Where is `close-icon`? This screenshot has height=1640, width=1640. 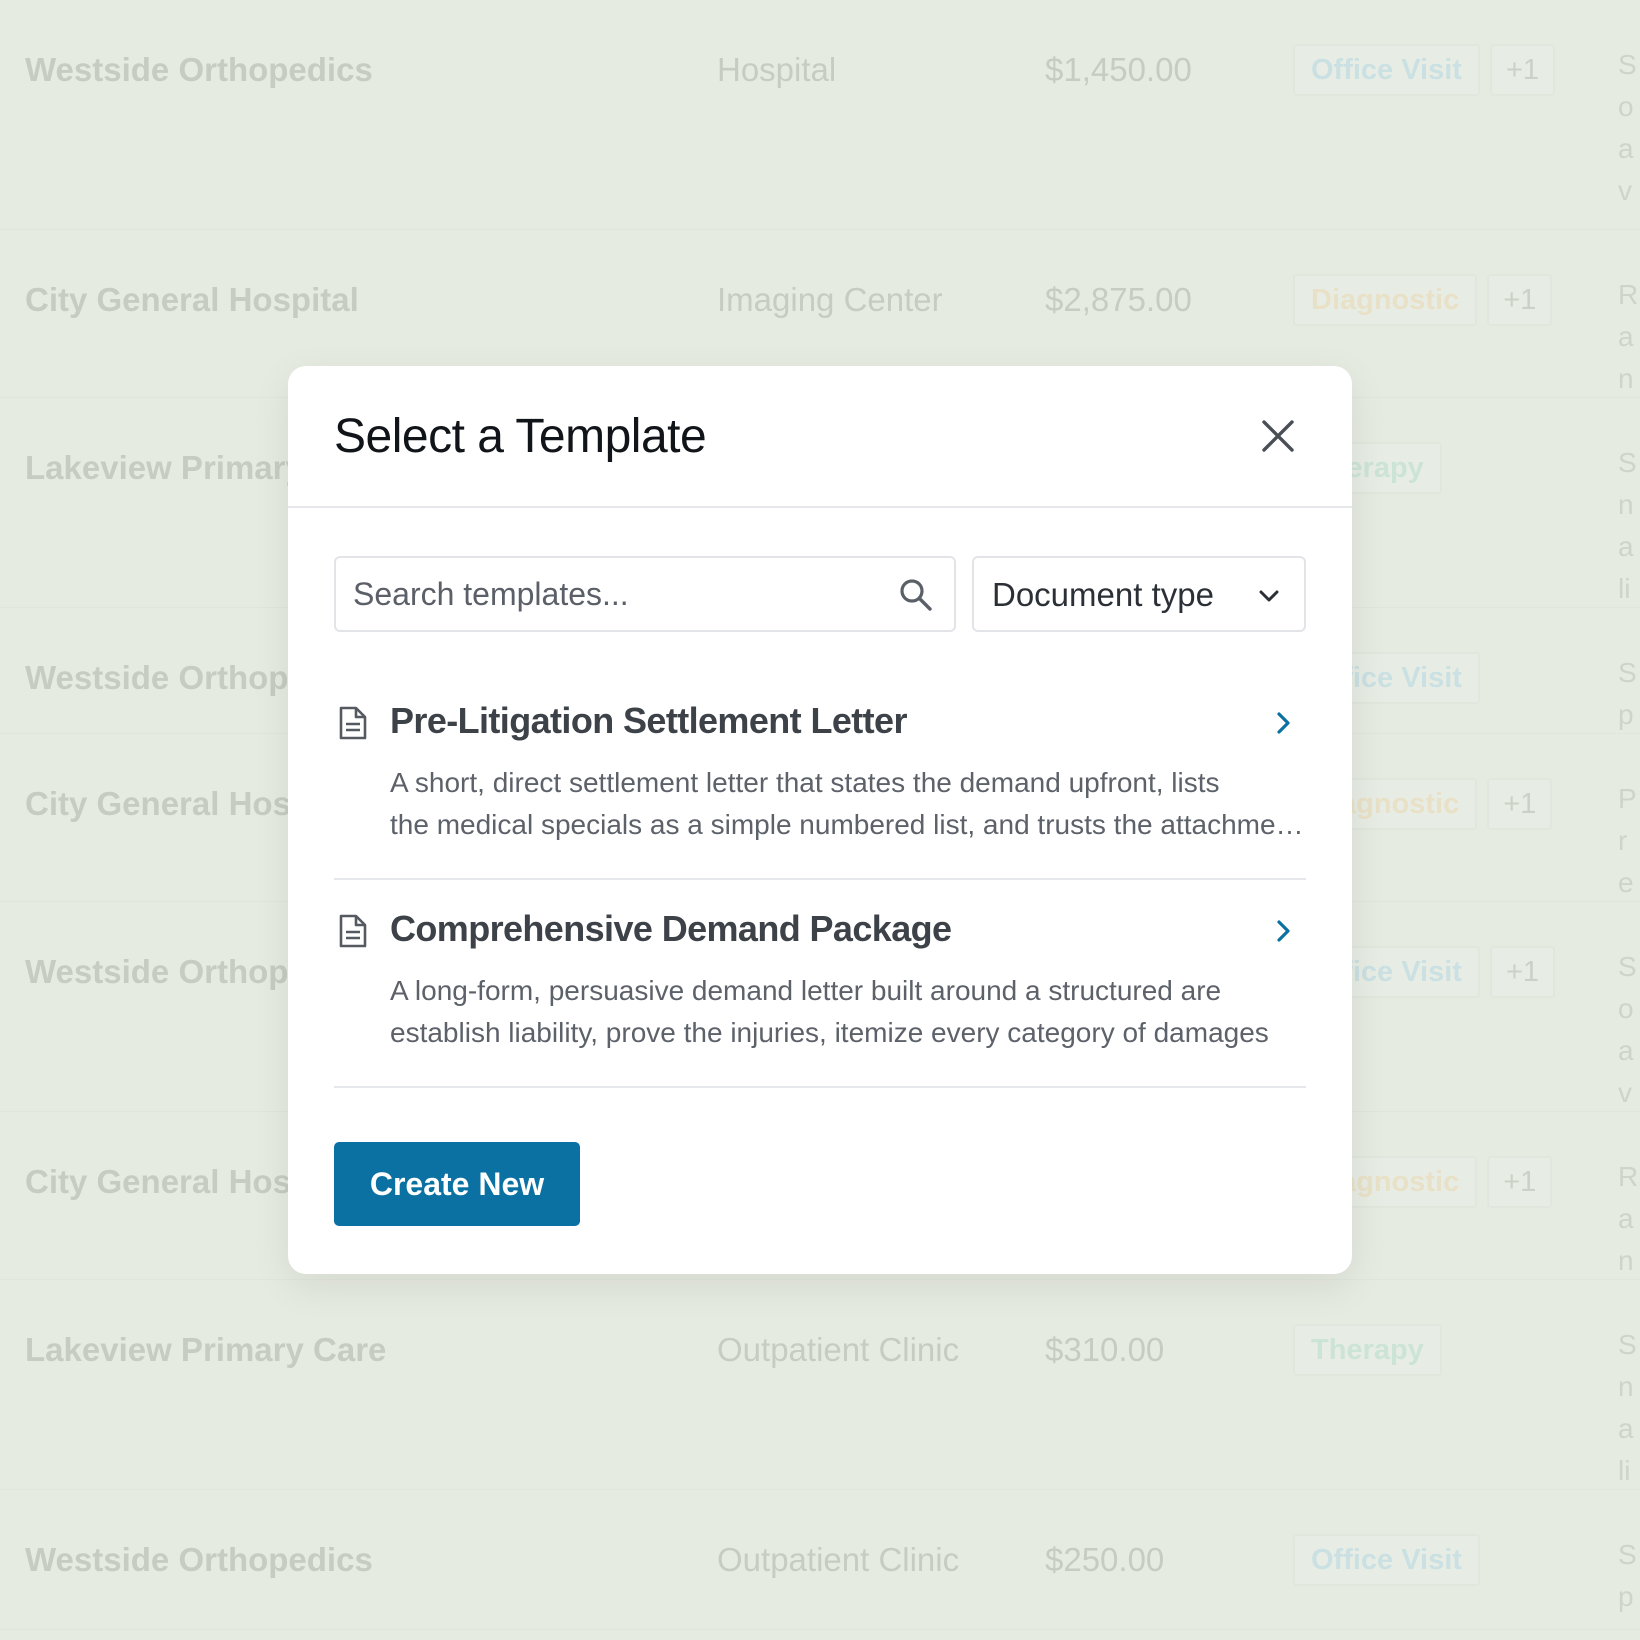 close-icon is located at coordinates (1278, 436).